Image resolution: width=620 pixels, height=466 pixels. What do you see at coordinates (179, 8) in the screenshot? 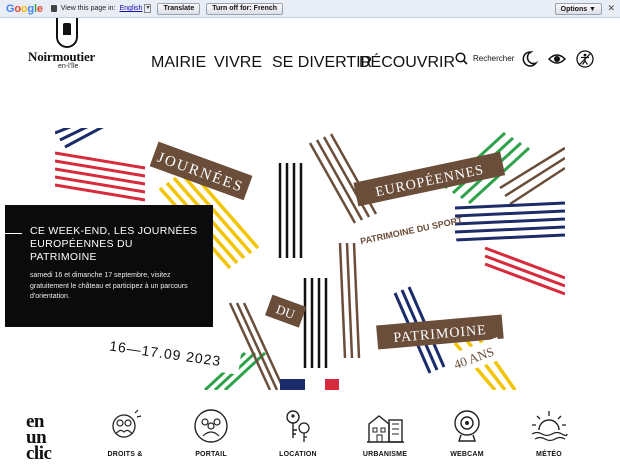
I see `translate-button: Translate` at bounding box center [179, 8].